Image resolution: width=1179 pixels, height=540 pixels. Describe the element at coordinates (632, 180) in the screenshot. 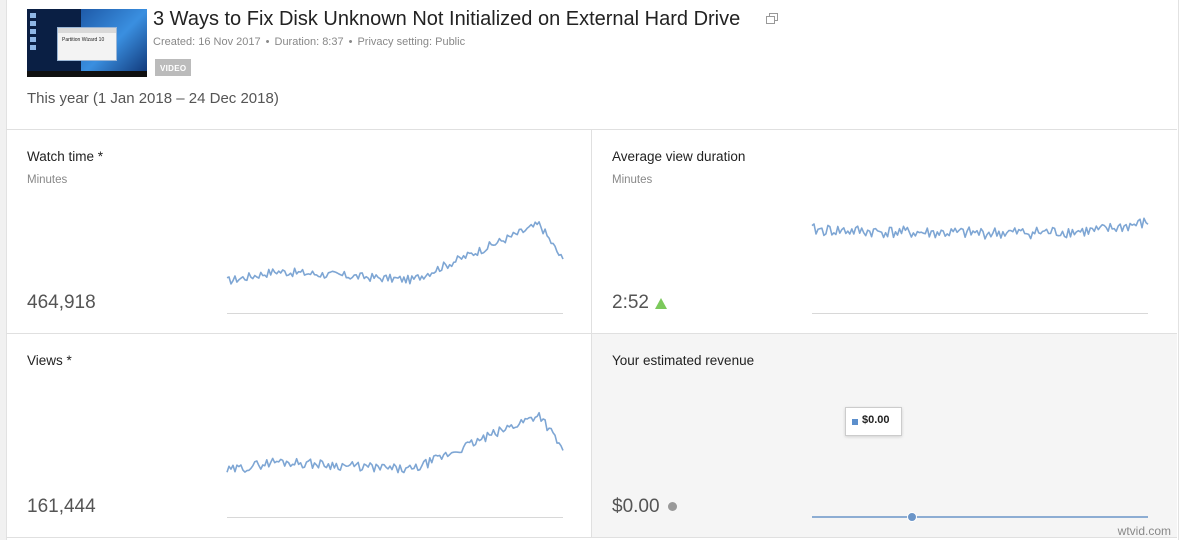

I see `avg-view-duration-unit: Minutes` at that location.